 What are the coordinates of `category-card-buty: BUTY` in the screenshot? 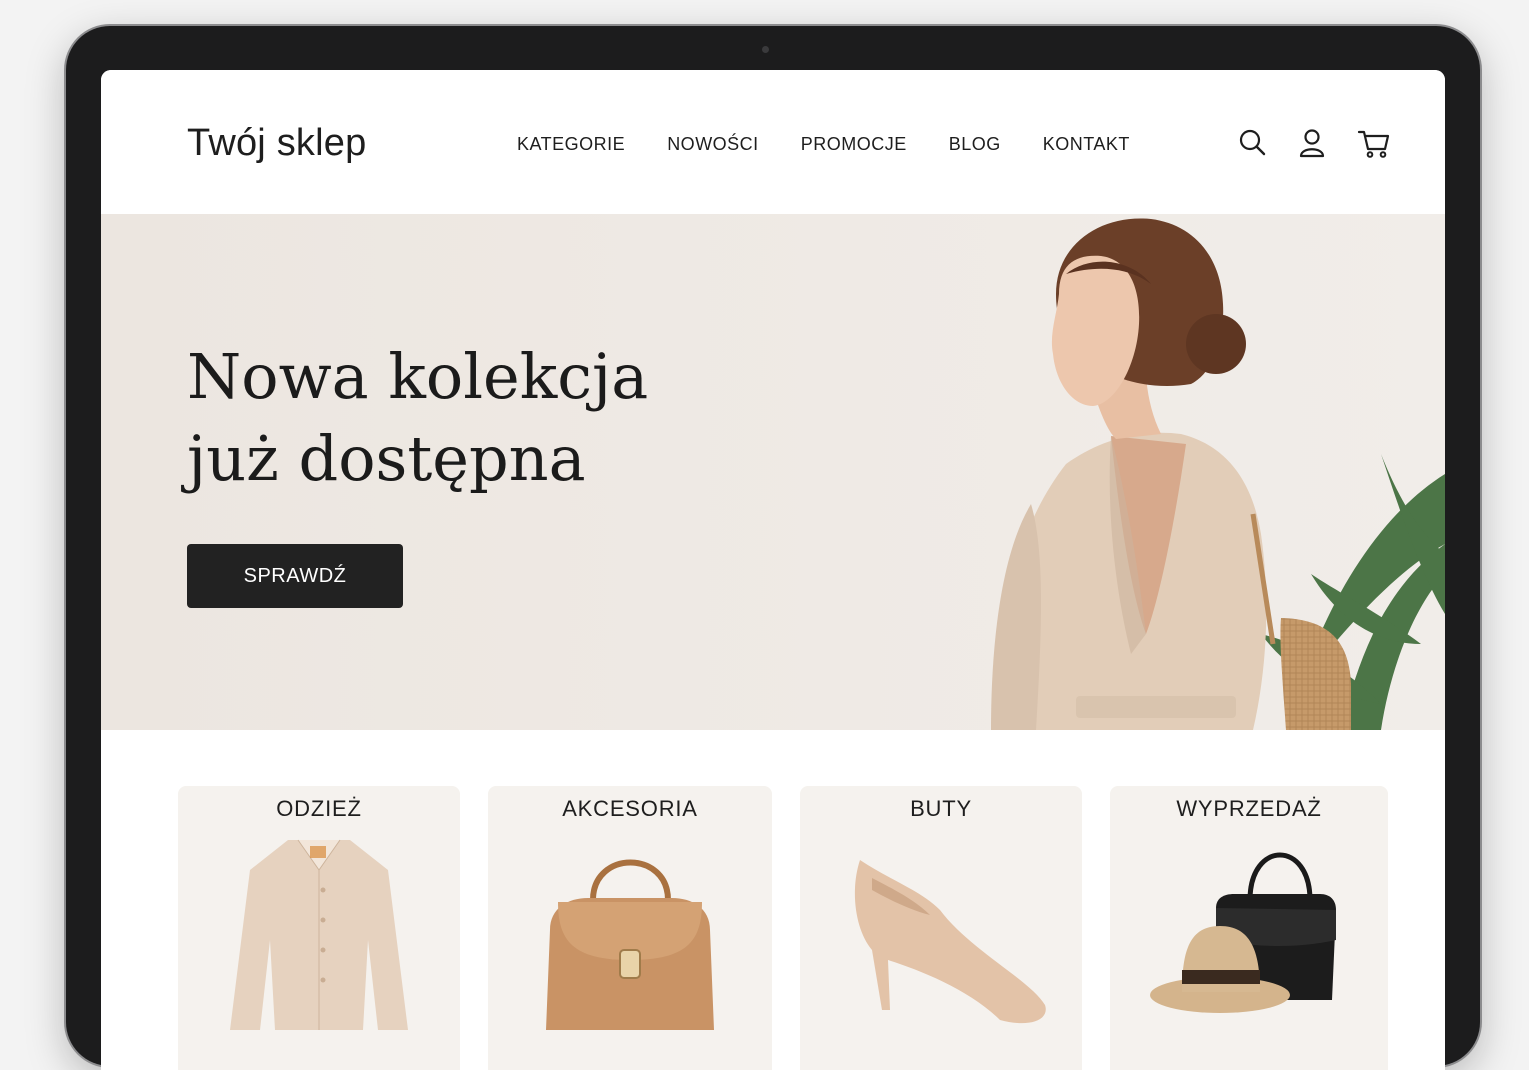 It's located at (941, 928).